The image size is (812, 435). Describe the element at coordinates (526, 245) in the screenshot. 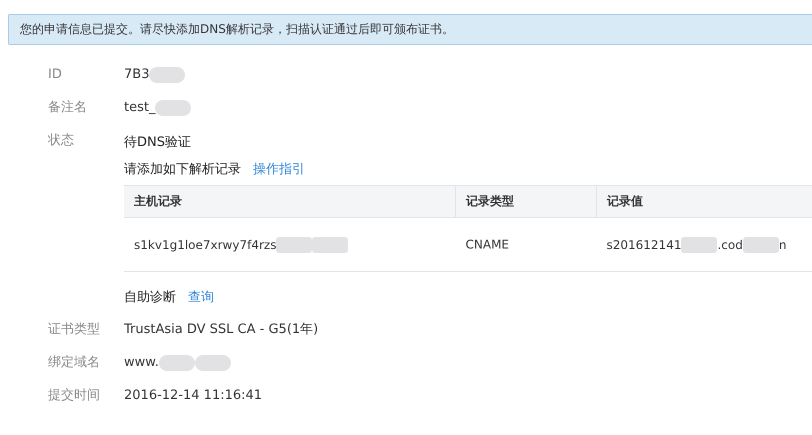

I see `table-cell: CNAME` at that location.